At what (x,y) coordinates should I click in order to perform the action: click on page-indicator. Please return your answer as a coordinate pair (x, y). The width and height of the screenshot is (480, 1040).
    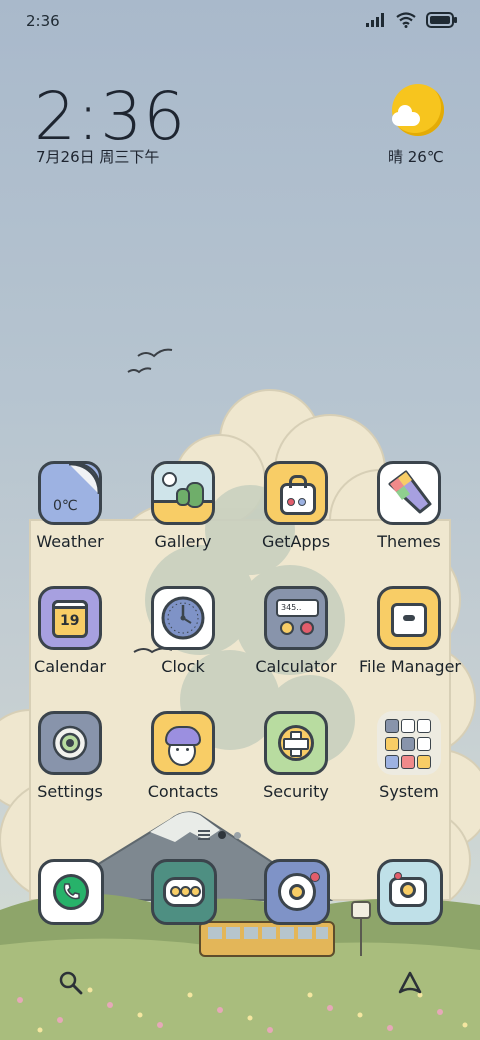
    Looking at the image, I should click on (219, 835).